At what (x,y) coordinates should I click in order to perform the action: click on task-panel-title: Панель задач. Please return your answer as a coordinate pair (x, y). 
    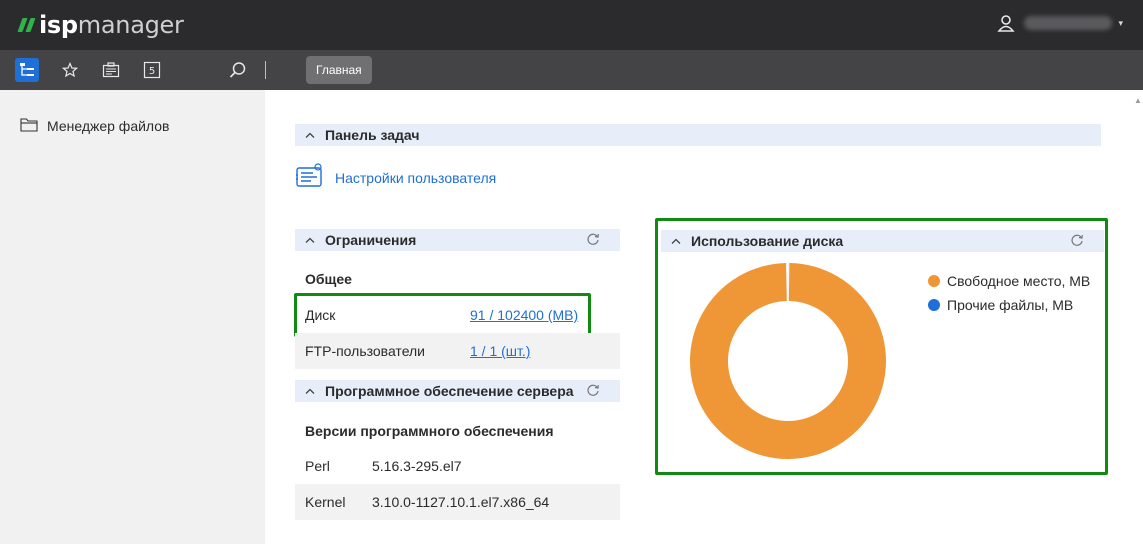
    Looking at the image, I should click on (372, 135).